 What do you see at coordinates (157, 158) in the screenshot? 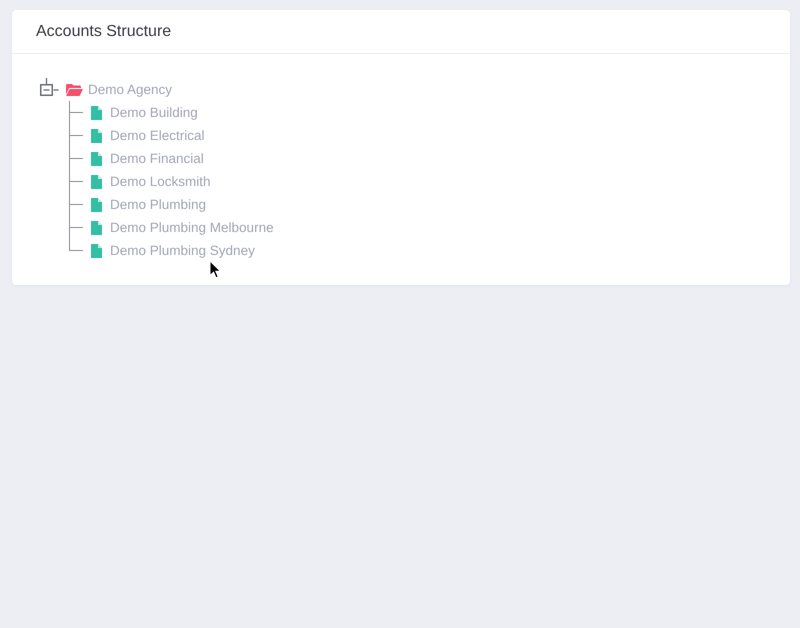
I see `tree-item: Demo Financial` at bounding box center [157, 158].